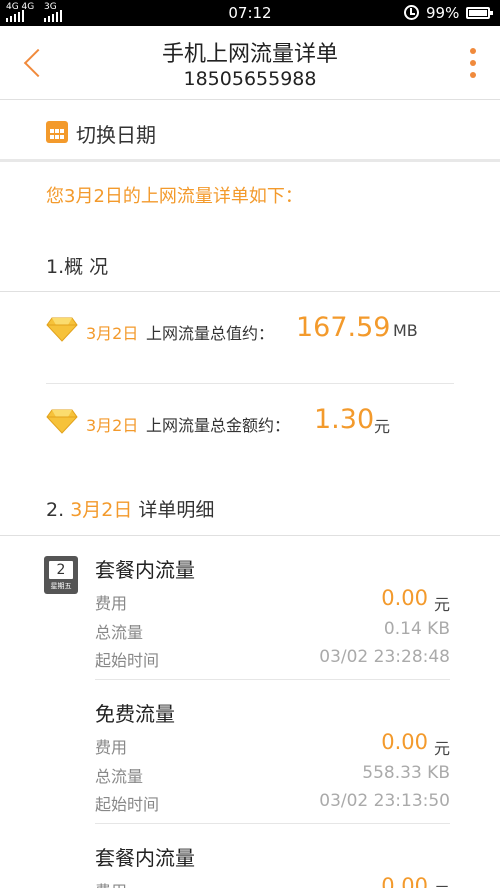  I want to click on amount-unit: 元, so click(382, 426).